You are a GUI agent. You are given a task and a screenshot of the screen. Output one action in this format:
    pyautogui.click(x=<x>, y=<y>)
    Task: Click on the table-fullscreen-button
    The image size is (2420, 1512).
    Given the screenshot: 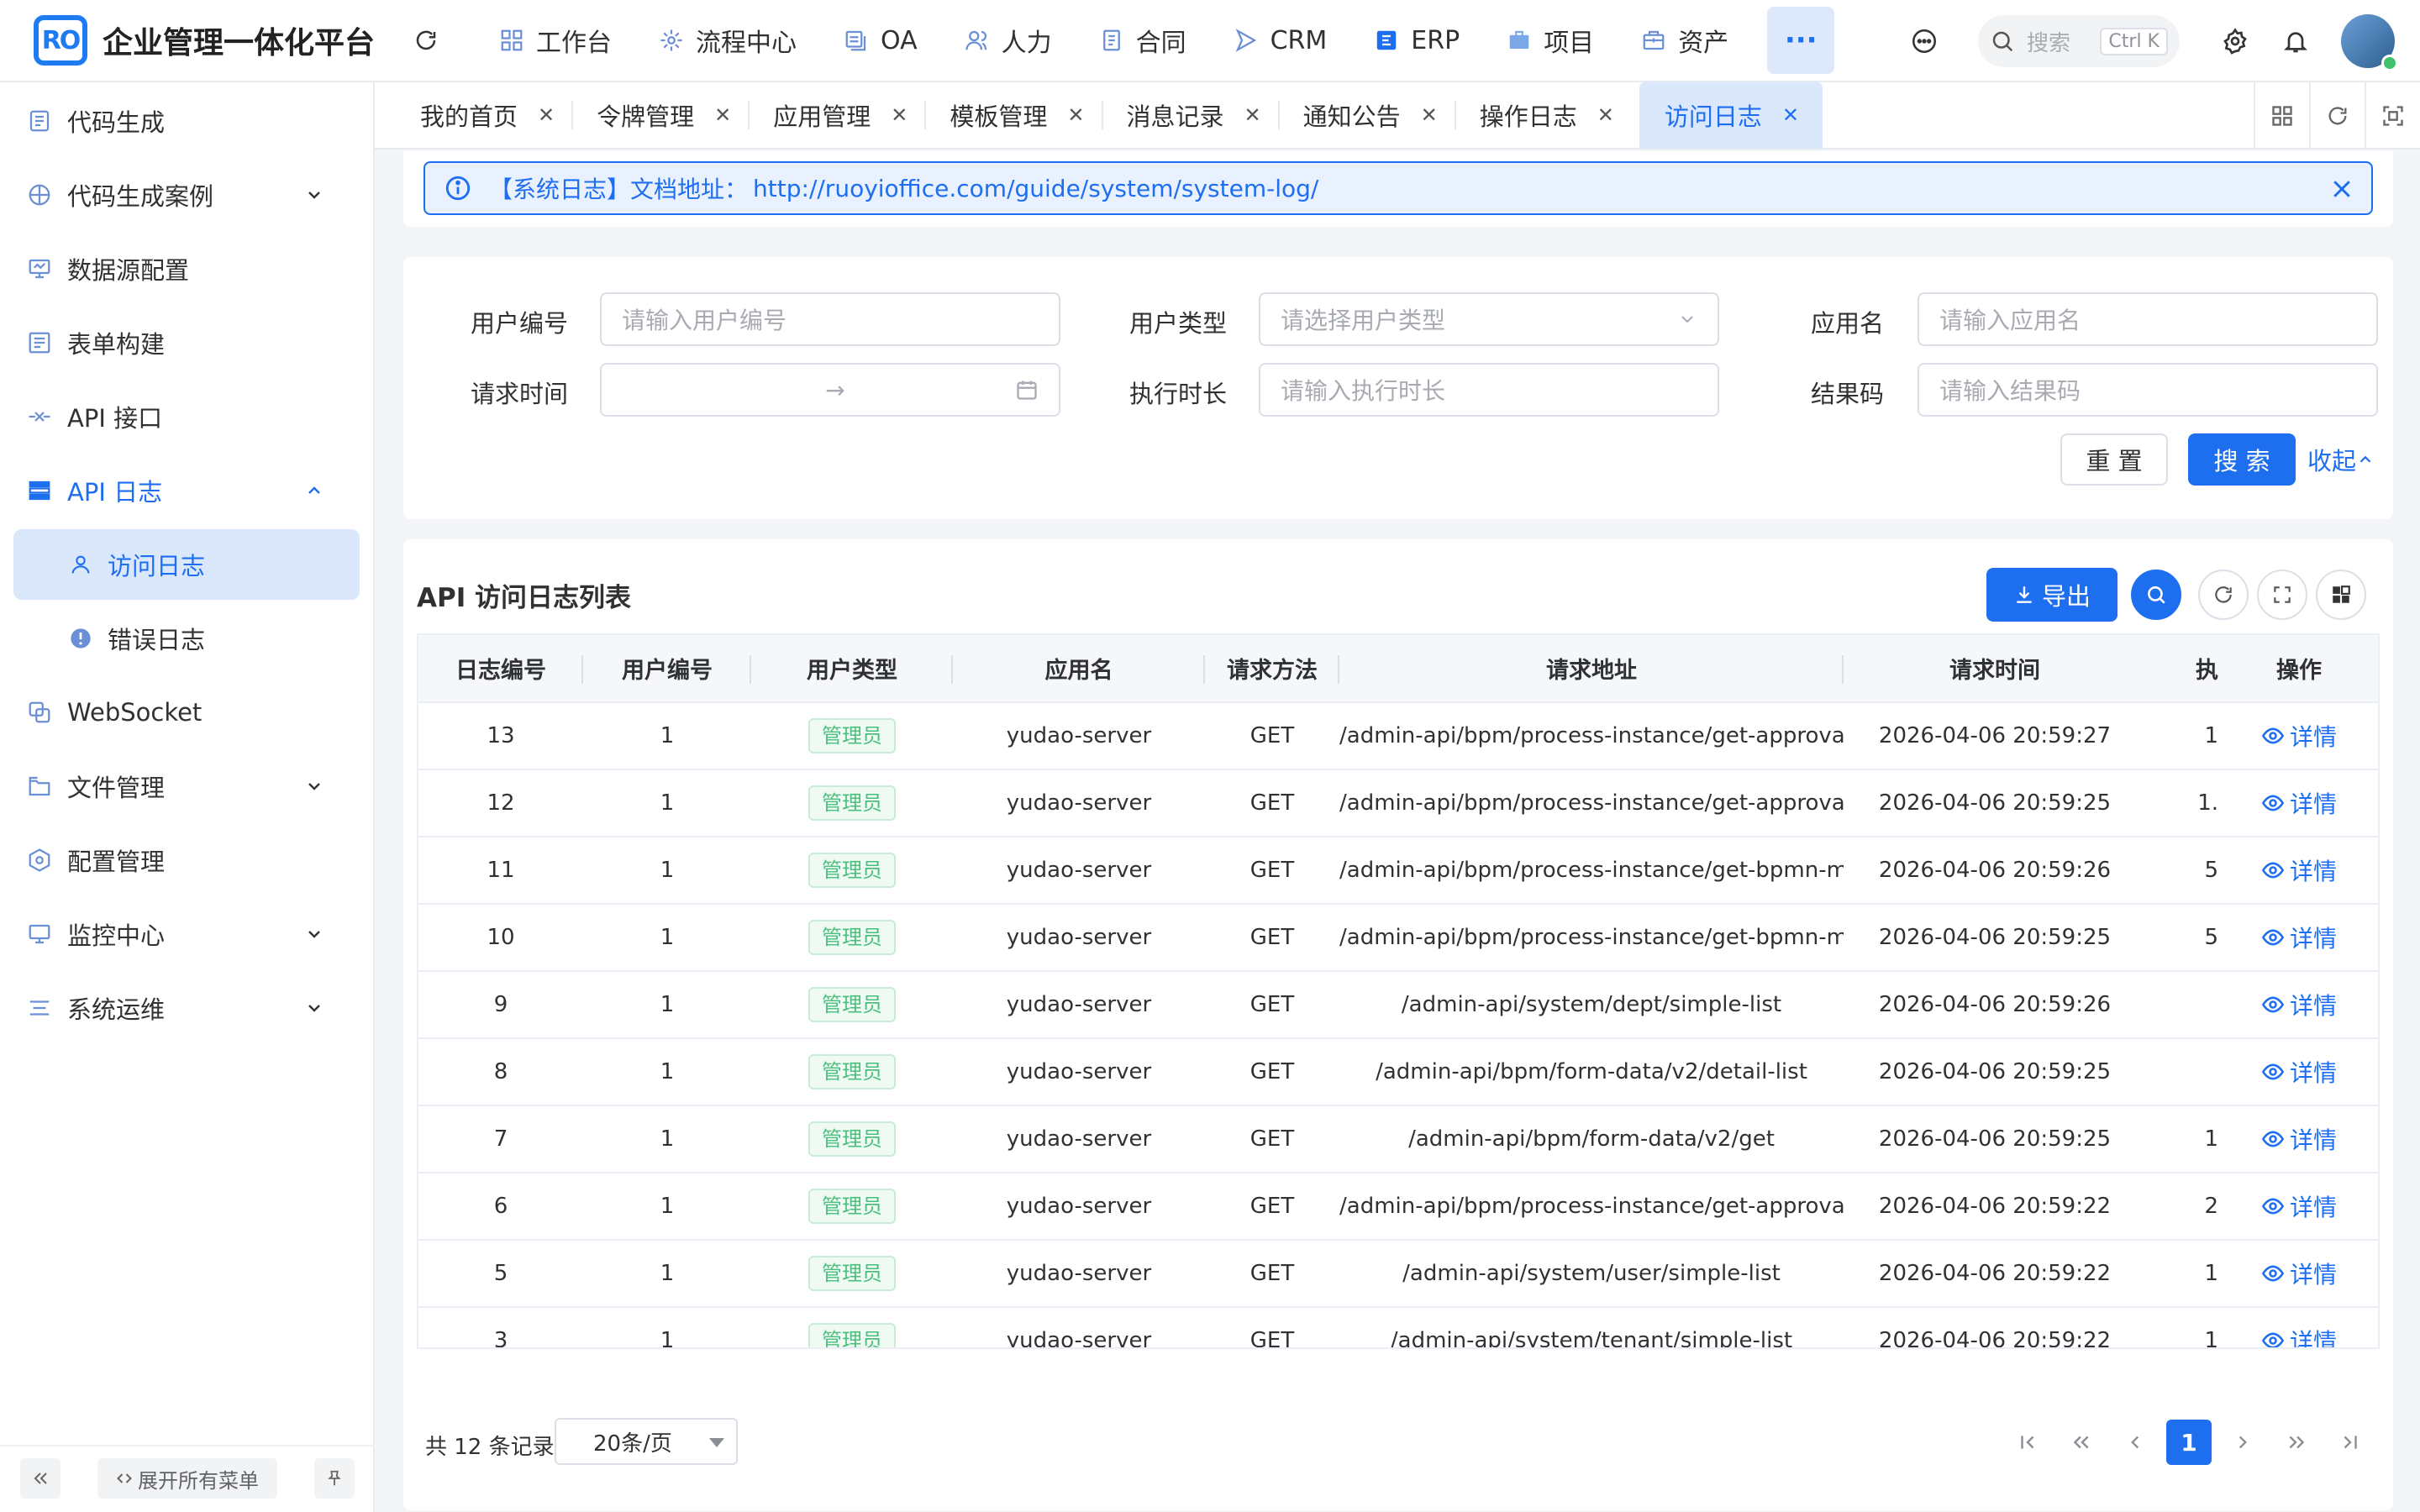 What is the action you would take?
    pyautogui.click(x=2282, y=595)
    